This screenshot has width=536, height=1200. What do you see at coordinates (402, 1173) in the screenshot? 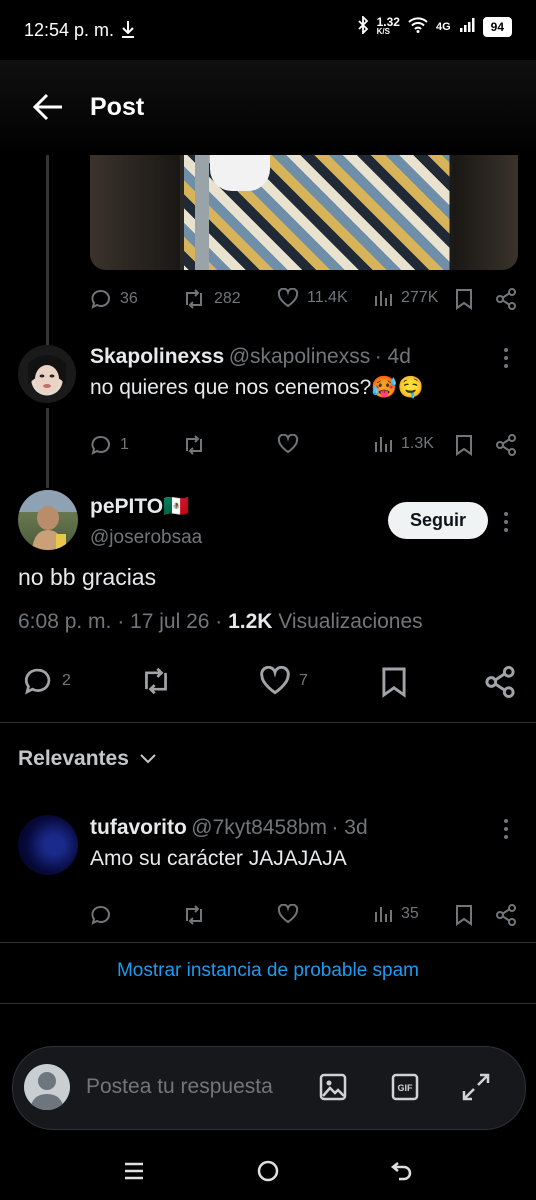
I see `back-icon` at bounding box center [402, 1173].